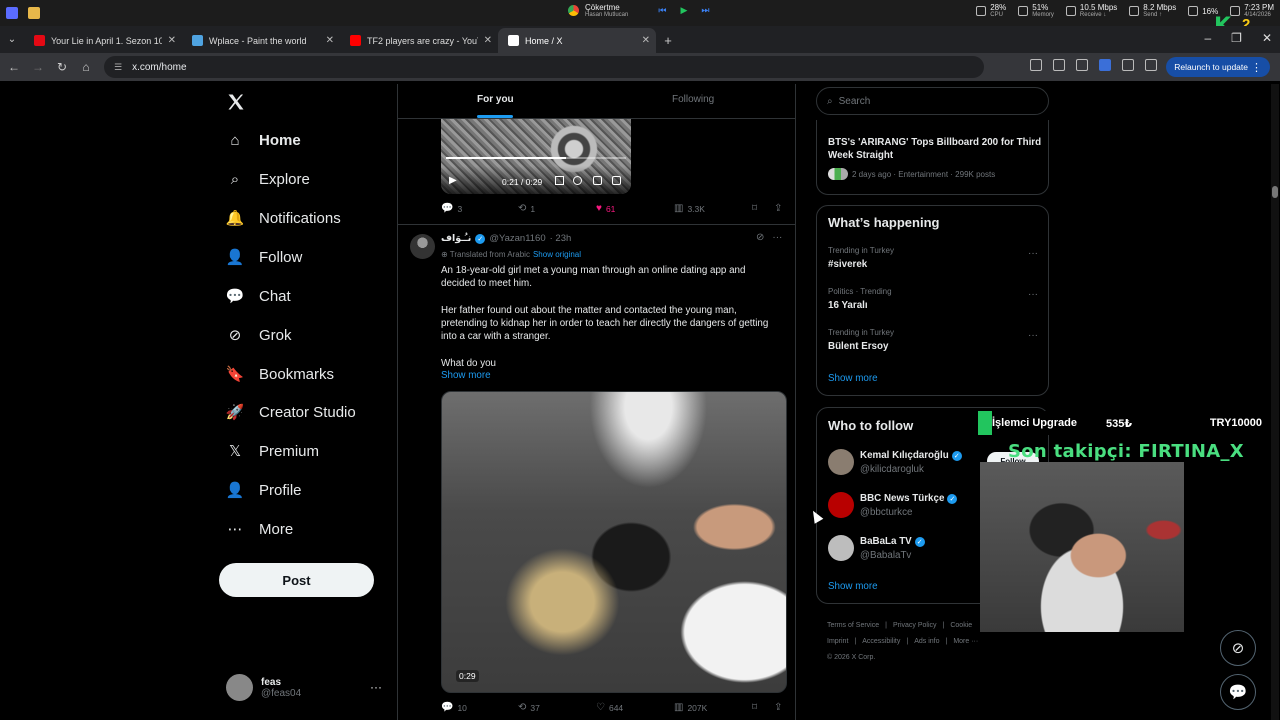 This screenshot has height=720, width=1280. I want to click on scrollbar, so click(1275, 402).